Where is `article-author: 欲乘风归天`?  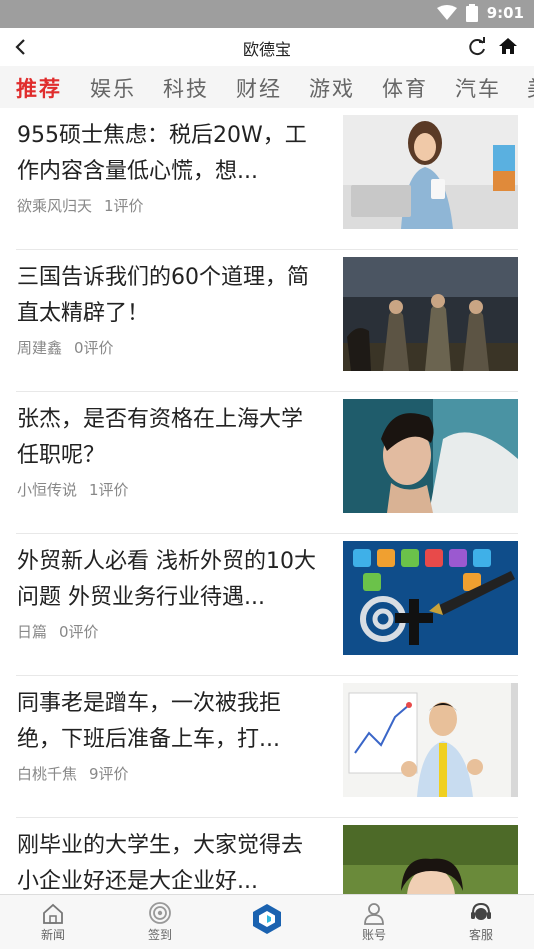
article-author: 欲乘风归天 is located at coordinates (55, 206).